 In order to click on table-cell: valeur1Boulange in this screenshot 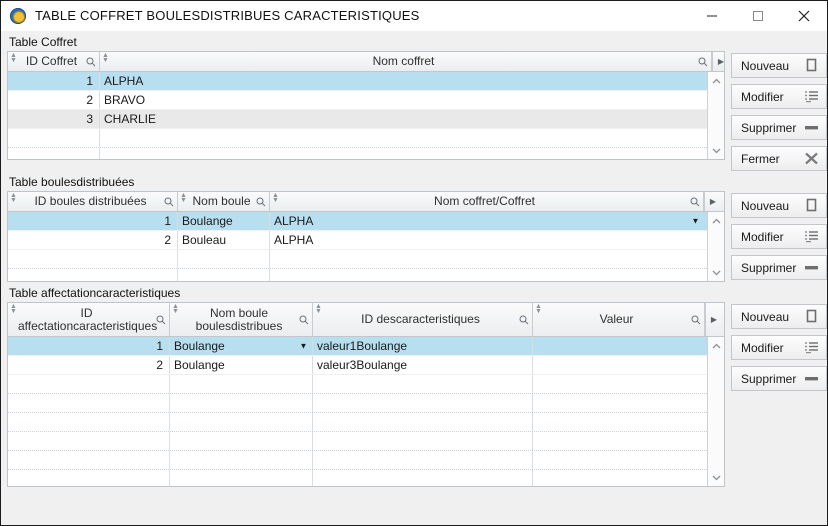, I will do `click(423, 346)`.